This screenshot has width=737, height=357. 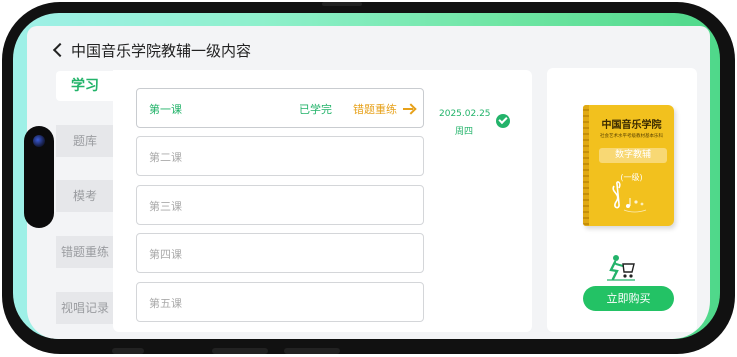 I want to click on book-cover: 中国音乐学院 社会艺术水平考级教材基本乐科 数字教辅 (一级), so click(x=628, y=165).